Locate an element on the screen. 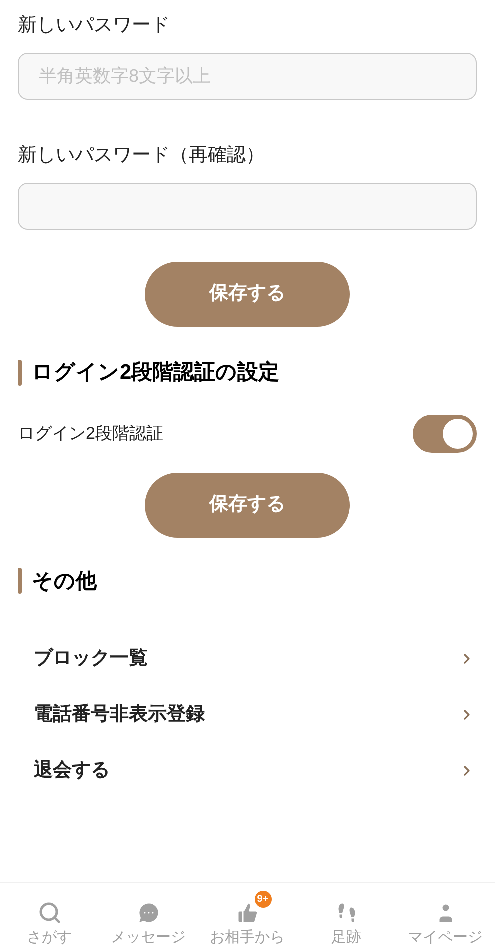 This screenshot has height=951, width=495. menu-item: 退会する is located at coordinates (247, 771).